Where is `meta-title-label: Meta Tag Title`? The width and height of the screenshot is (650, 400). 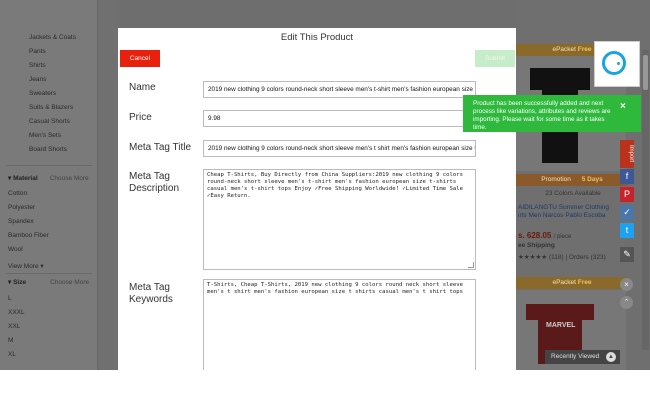
meta-title-label: Meta Tag Title is located at coordinates (160, 147).